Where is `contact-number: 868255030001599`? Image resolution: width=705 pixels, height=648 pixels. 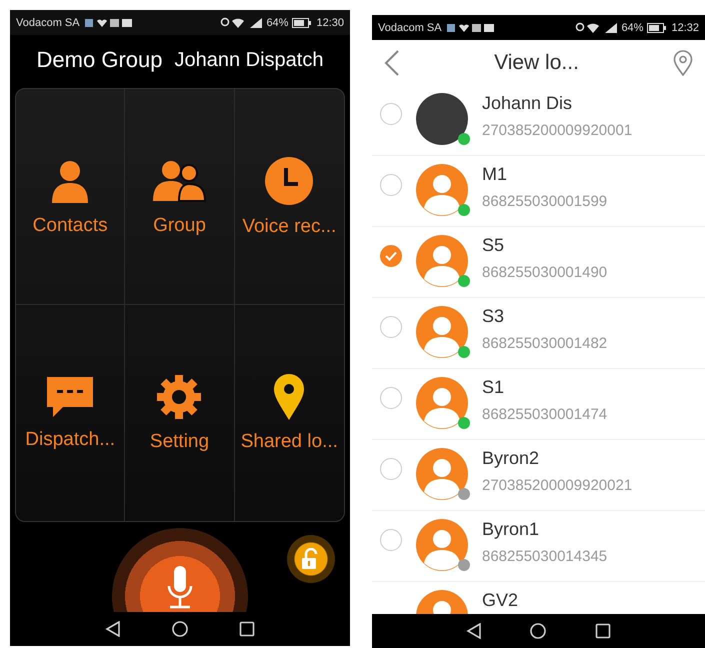
contact-number: 868255030001599 is located at coordinates (545, 201).